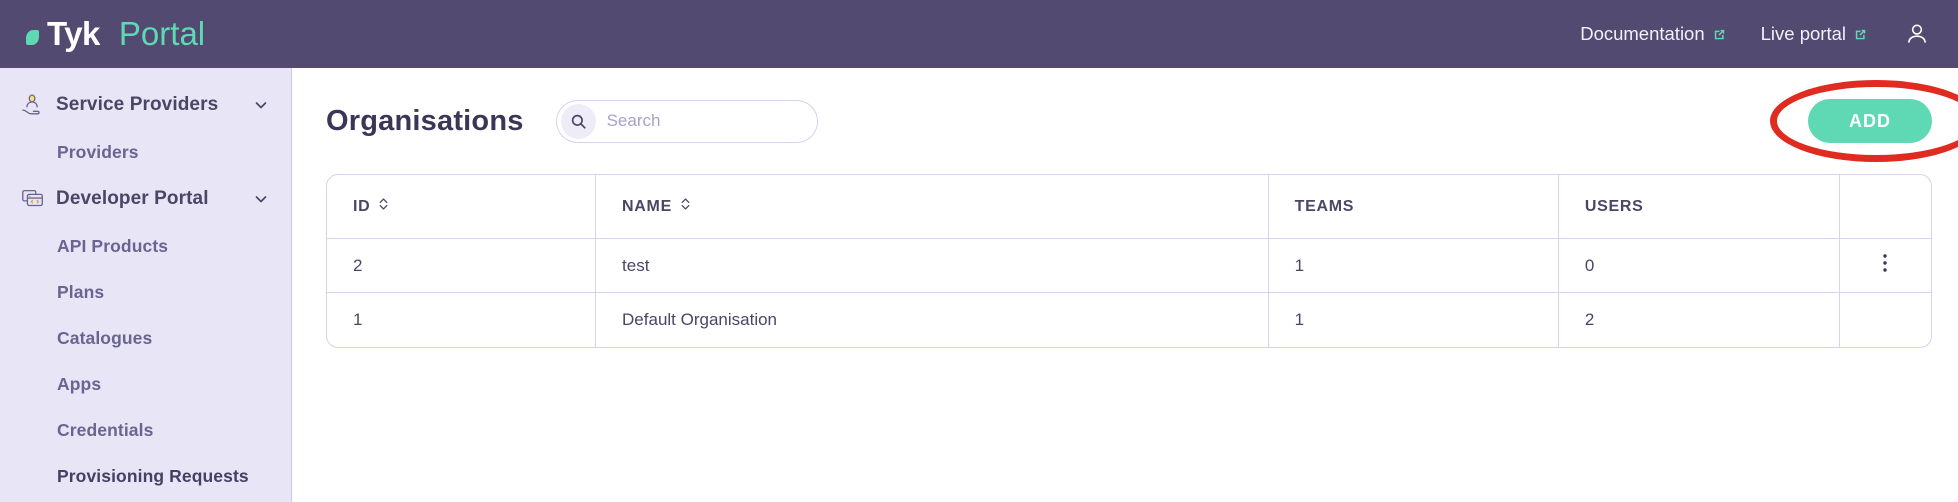 The height and width of the screenshot is (502, 1958). Describe the element at coordinates (1324, 206) in the screenshot. I see `column-label: TEAMS` at that location.